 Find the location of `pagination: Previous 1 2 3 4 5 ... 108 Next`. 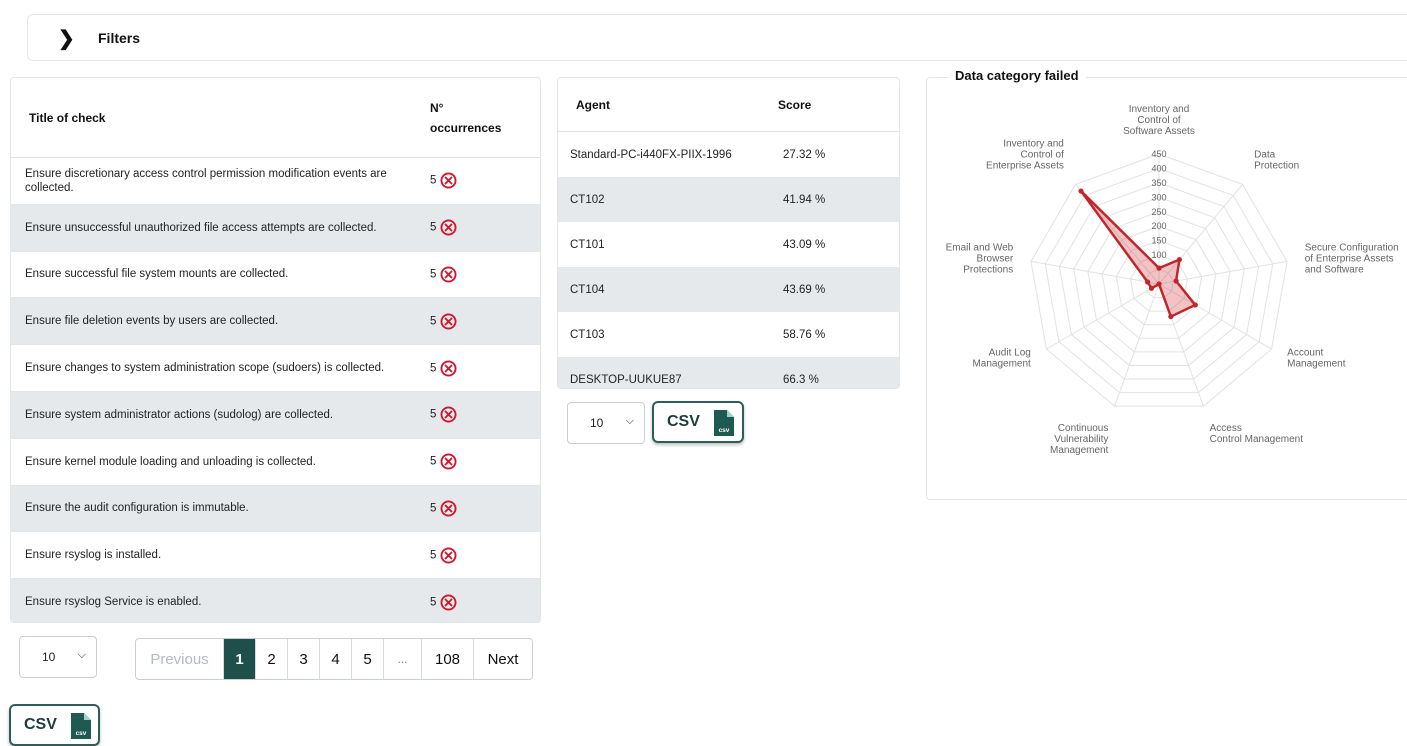

pagination: Previous 1 2 3 4 5 ... 108 Next is located at coordinates (334, 659).